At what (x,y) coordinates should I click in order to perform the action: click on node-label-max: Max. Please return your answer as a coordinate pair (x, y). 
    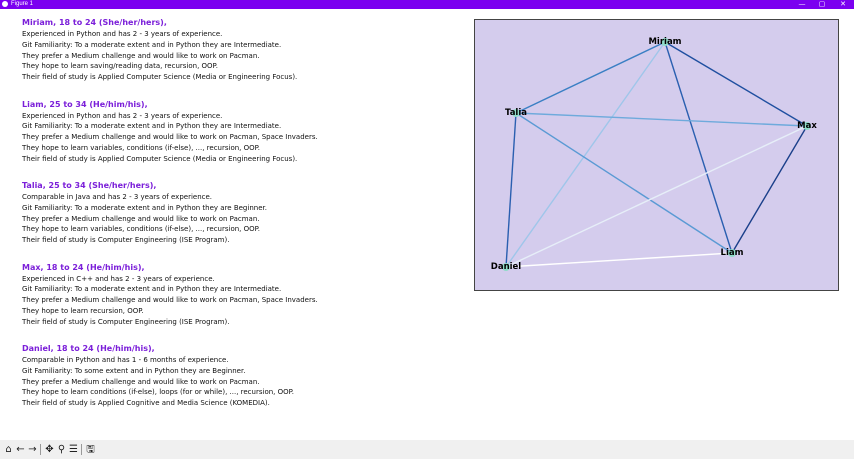
    Looking at the image, I should click on (807, 126).